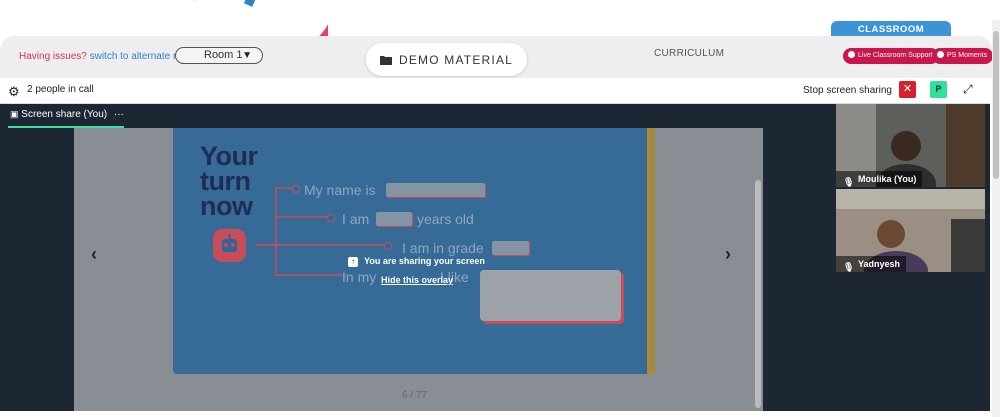  What do you see at coordinates (53, 56) in the screenshot?
I see `issues-label: Having issues?` at bounding box center [53, 56].